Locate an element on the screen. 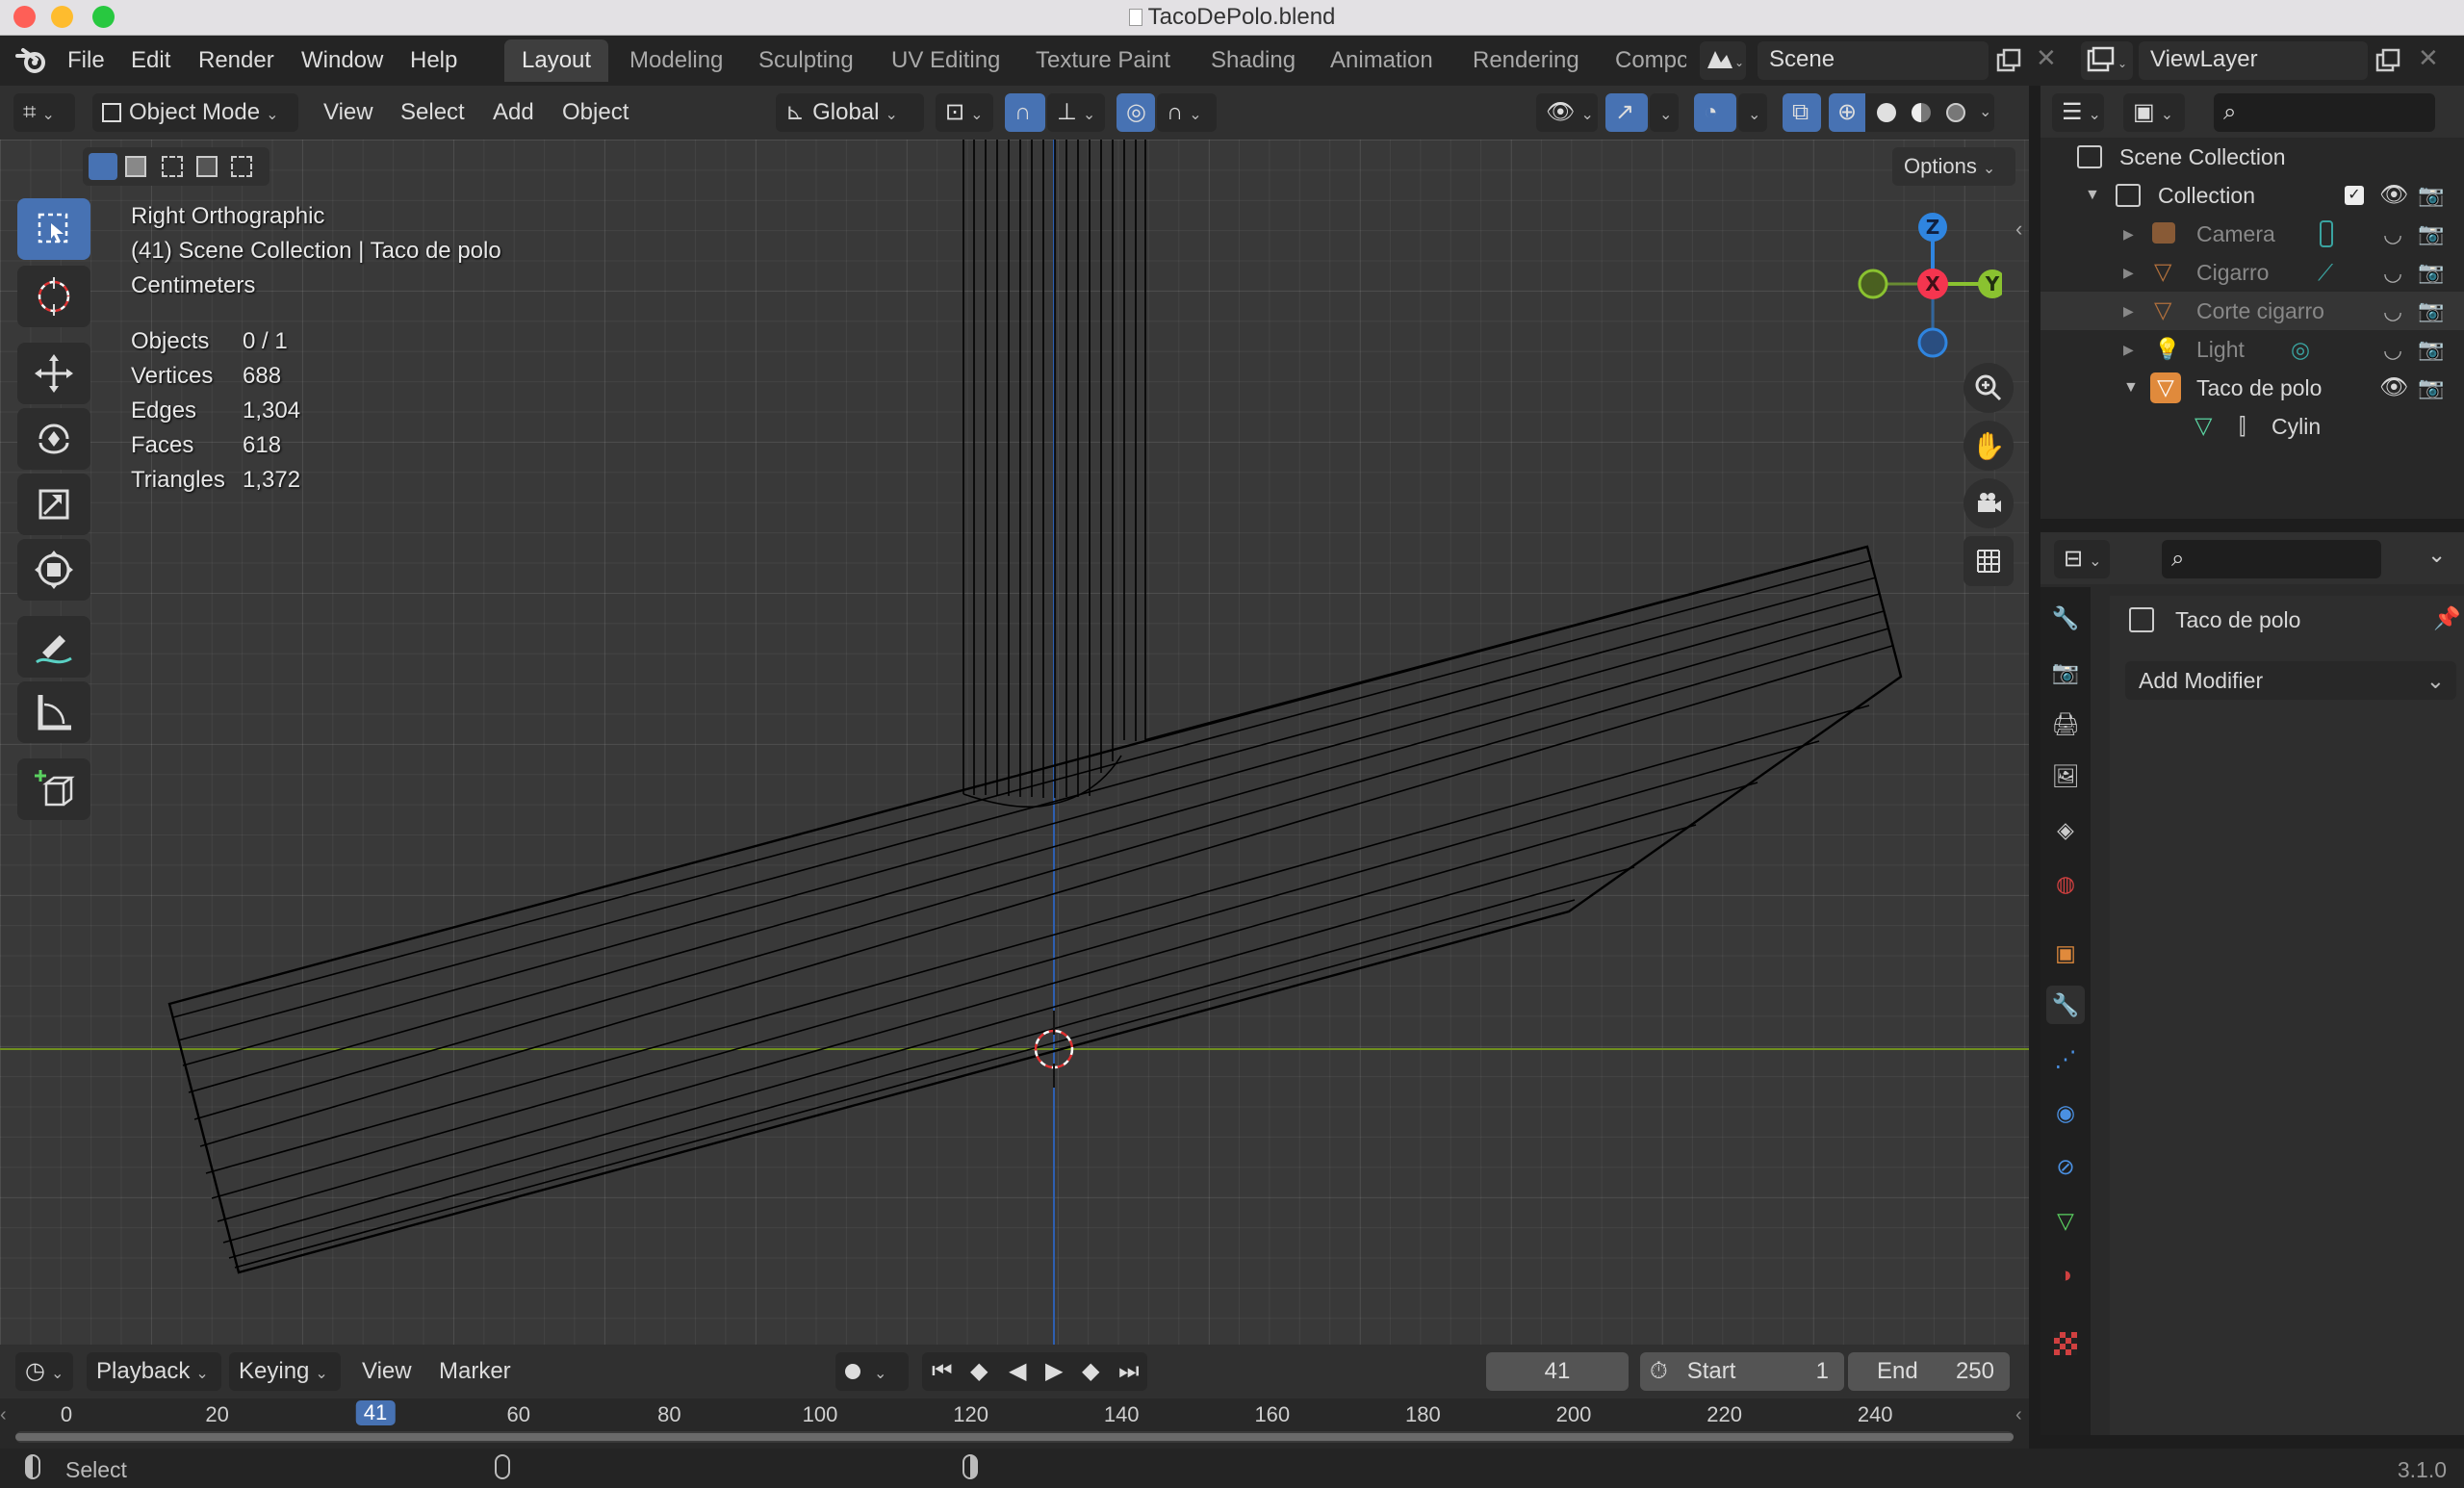  solid-shading-button is located at coordinates (1886, 113).